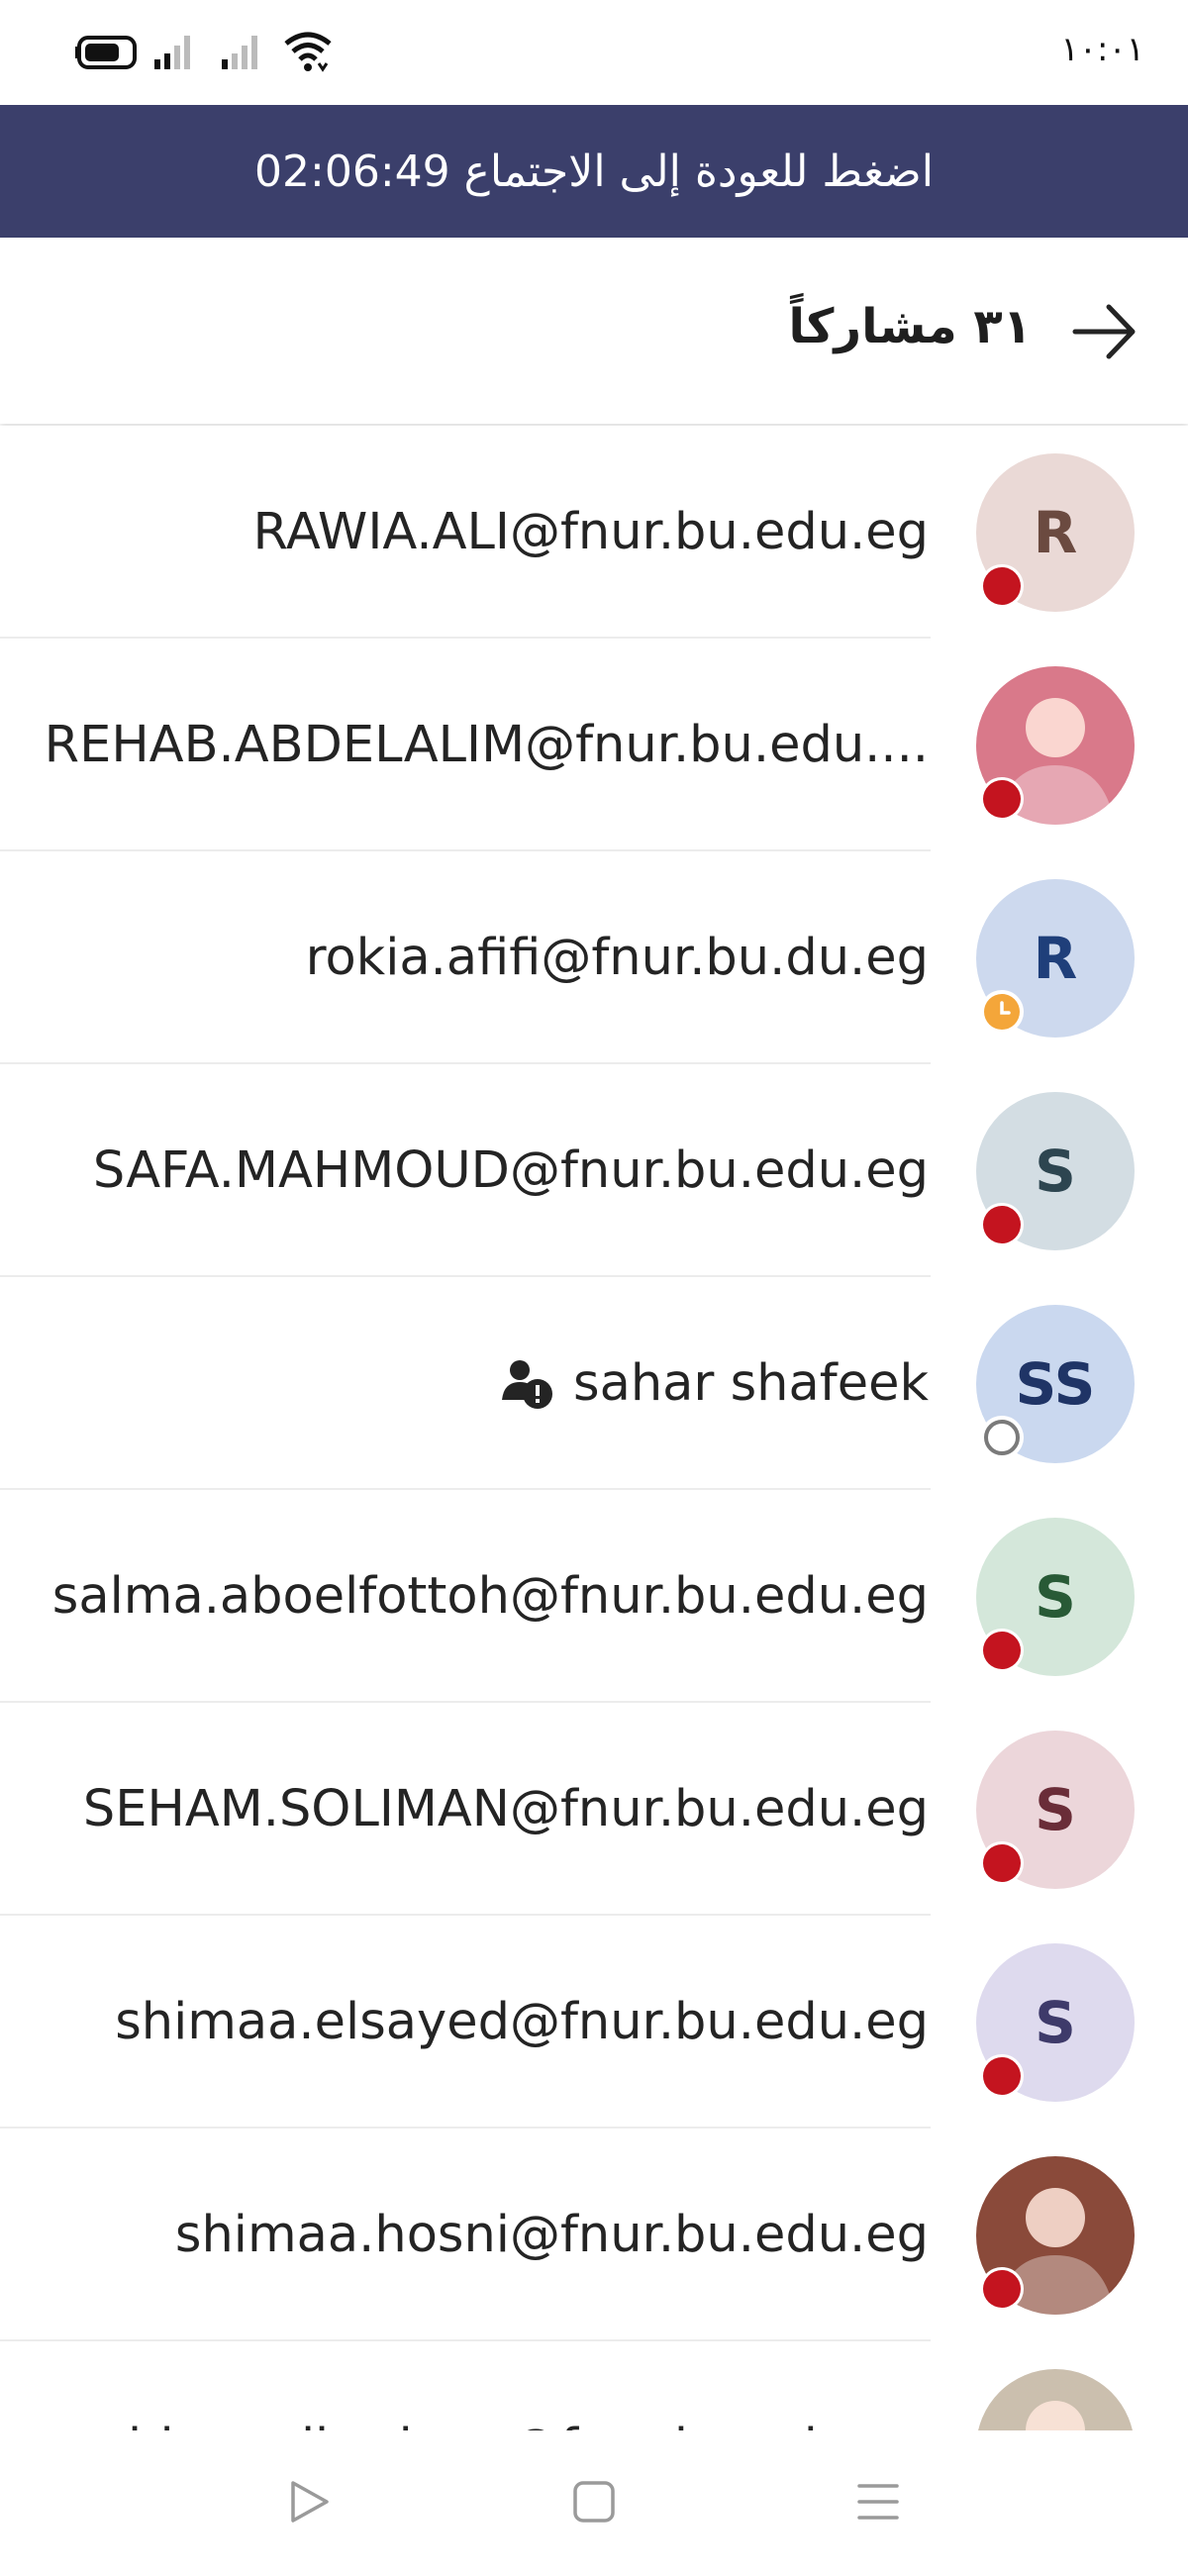  Describe the element at coordinates (505, 1809) in the screenshot. I see `participant-name-text: SEHAM.SOLIMAN@fnur.bu.edu.eg` at that location.